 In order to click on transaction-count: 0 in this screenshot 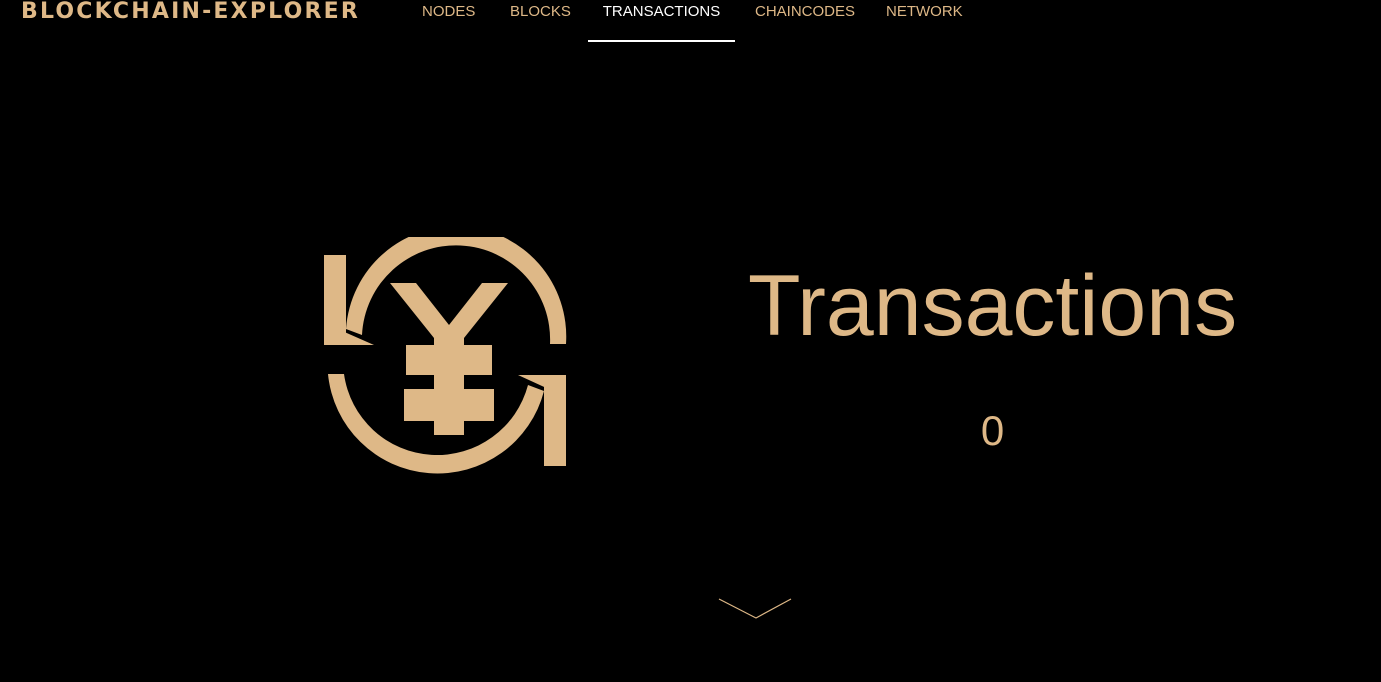, I will do `click(992, 430)`.